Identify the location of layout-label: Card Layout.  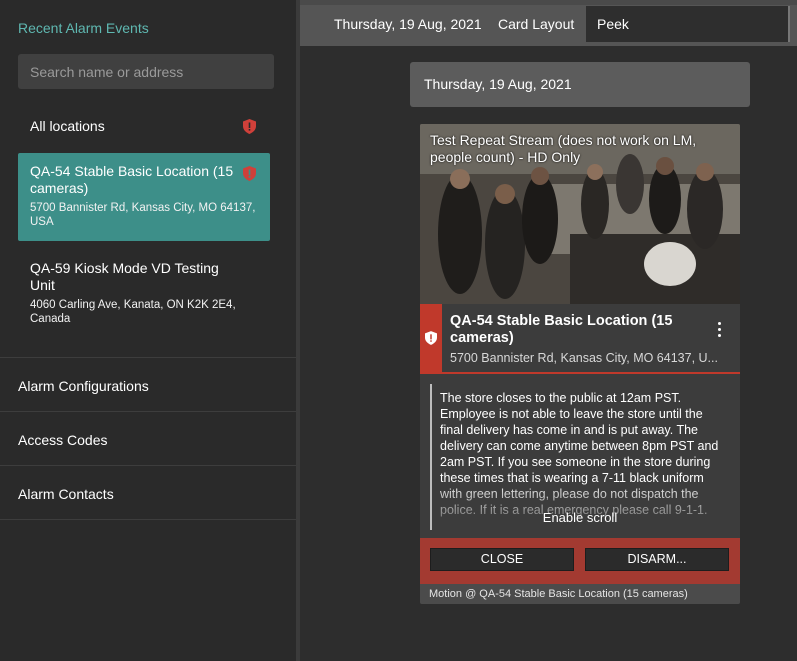
(536, 24).